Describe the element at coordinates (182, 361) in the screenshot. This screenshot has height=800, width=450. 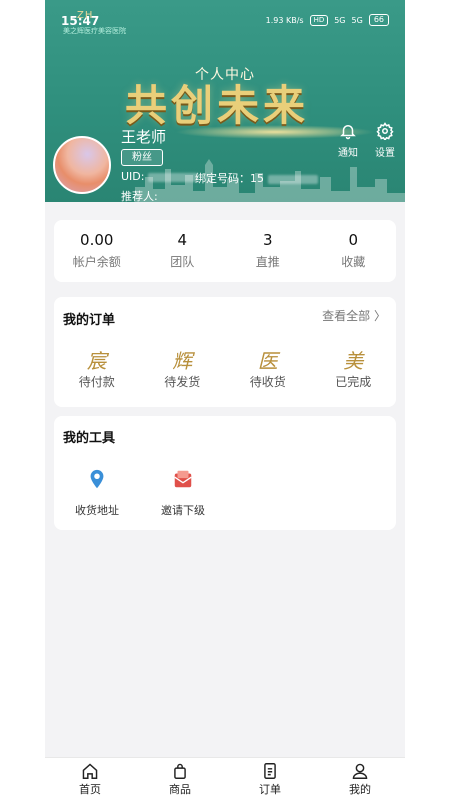
I see `order-status-icon: 辉` at that location.